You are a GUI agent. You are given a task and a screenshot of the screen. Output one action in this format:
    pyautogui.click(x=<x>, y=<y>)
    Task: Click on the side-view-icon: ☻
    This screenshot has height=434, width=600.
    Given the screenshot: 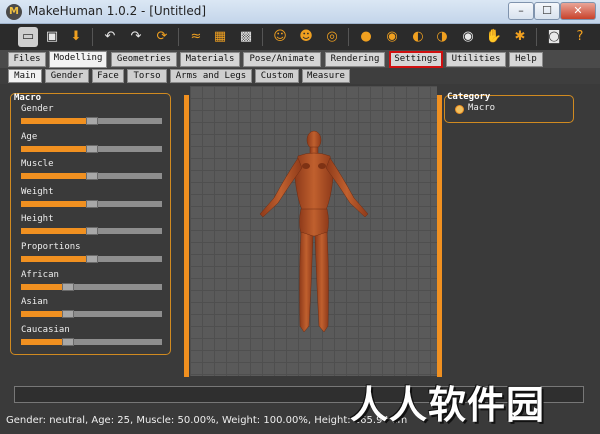 What is the action you would take?
    pyautogui.click(x=306, y=37)
    